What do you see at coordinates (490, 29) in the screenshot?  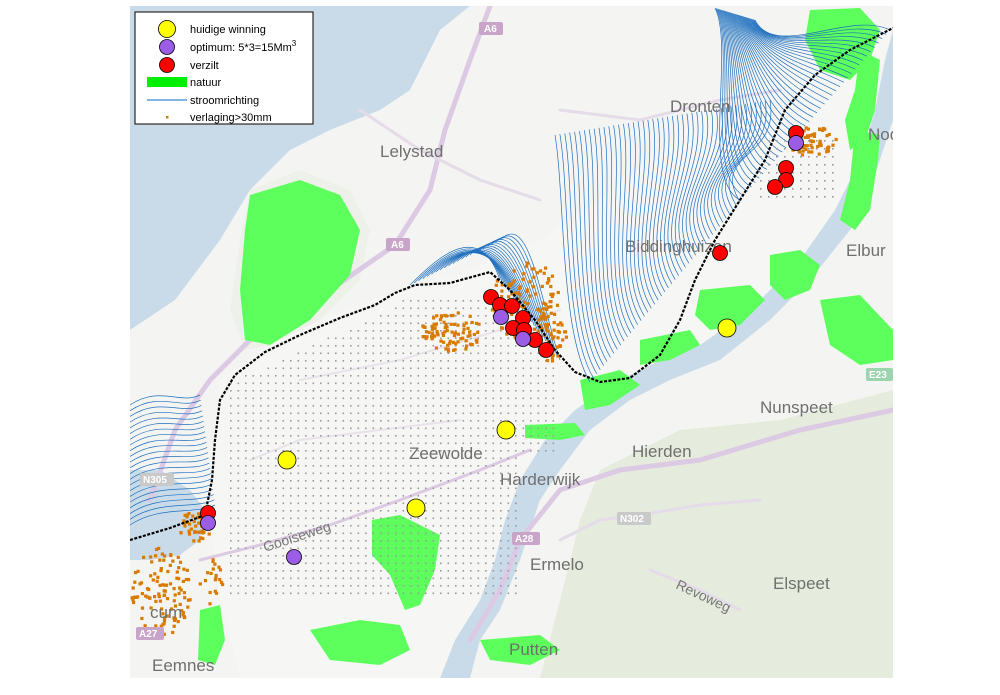 I see `svg-text: A6` at bounding box center [490, 29].